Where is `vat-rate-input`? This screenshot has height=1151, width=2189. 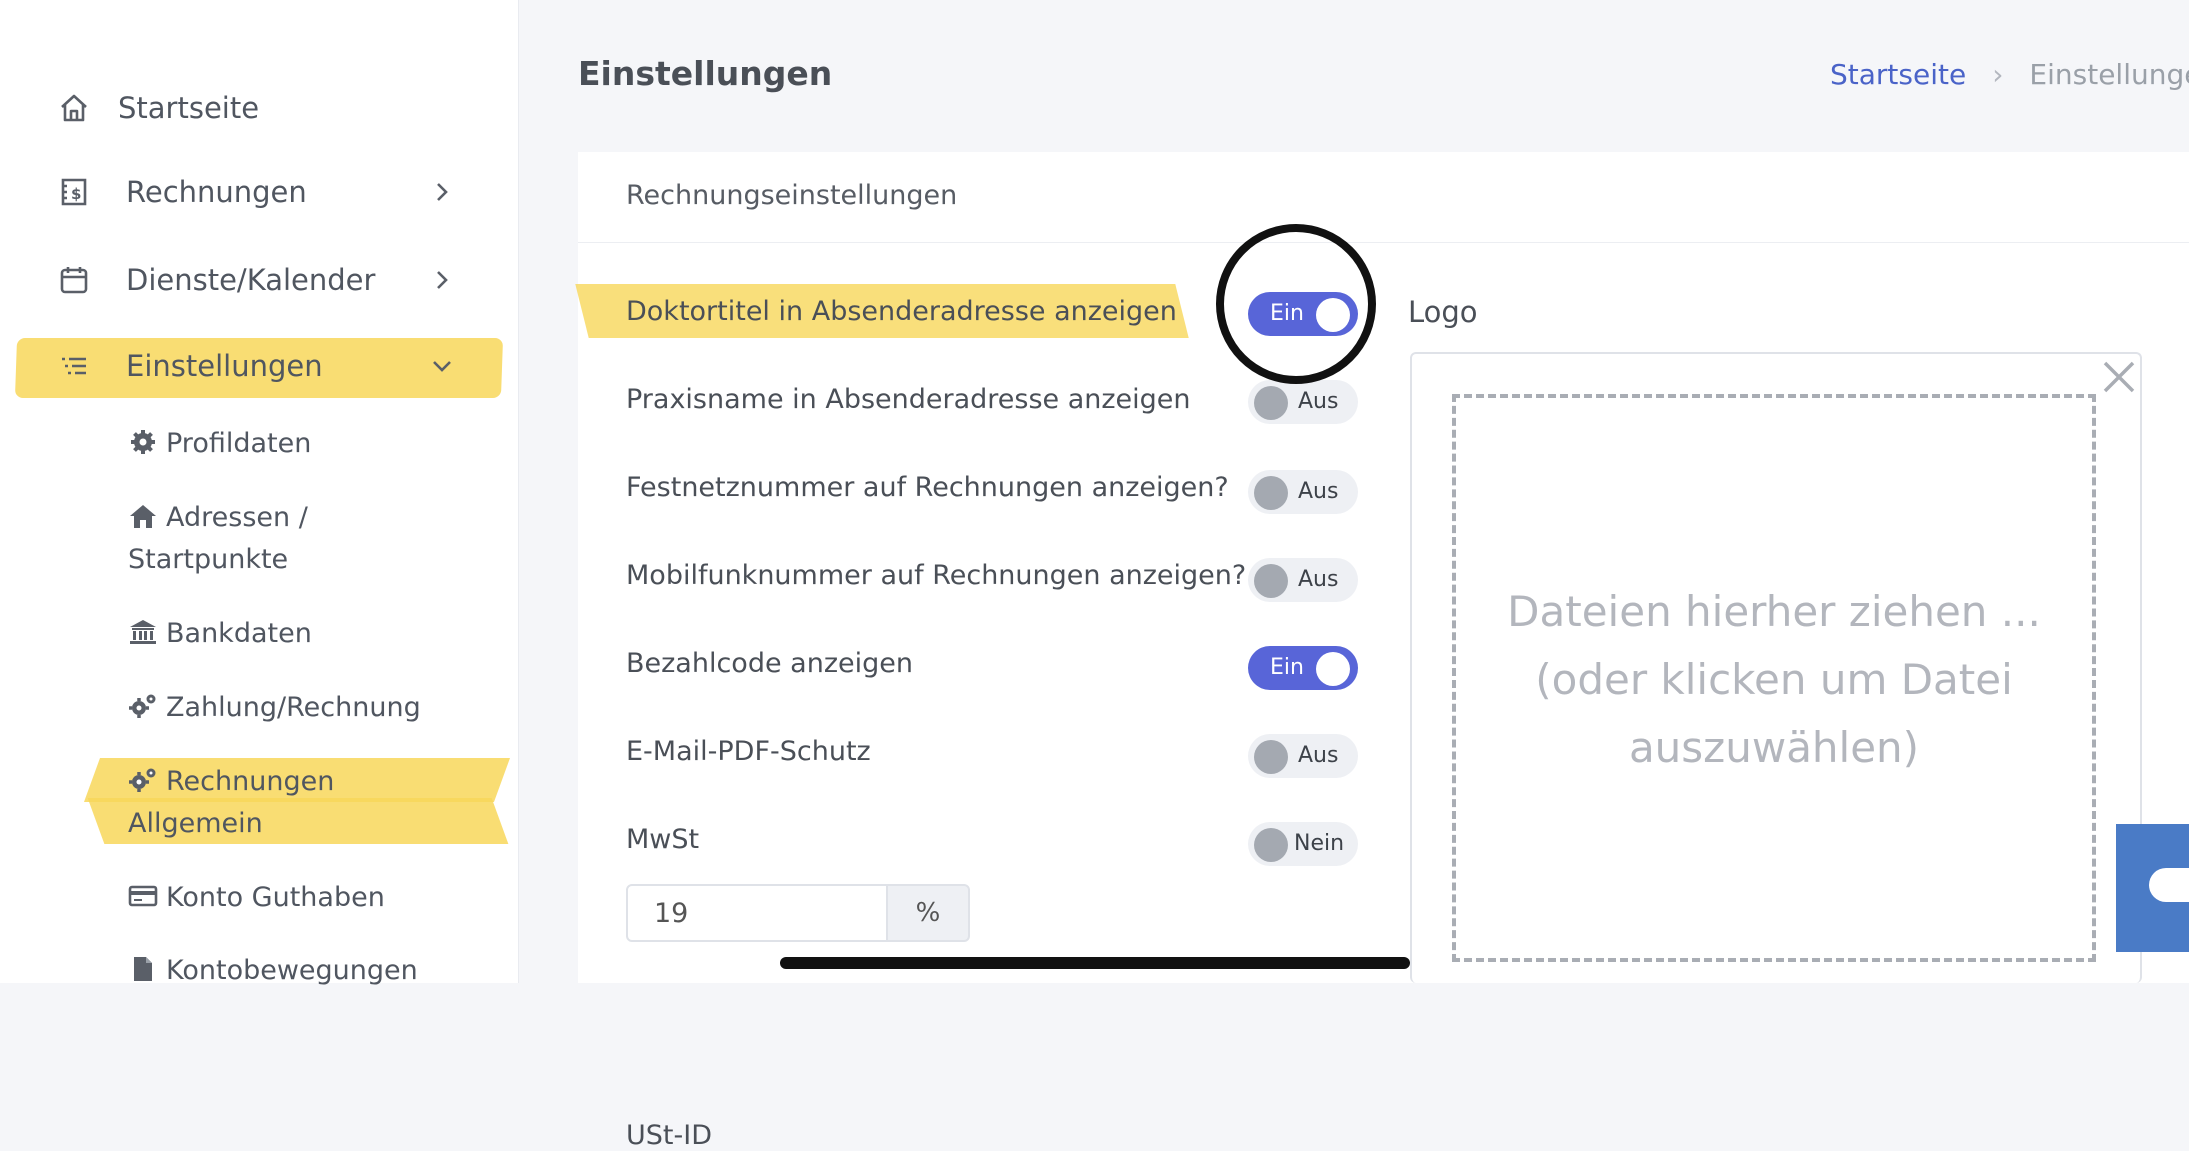
vat-rate-input is located at coordinates (757, 913).